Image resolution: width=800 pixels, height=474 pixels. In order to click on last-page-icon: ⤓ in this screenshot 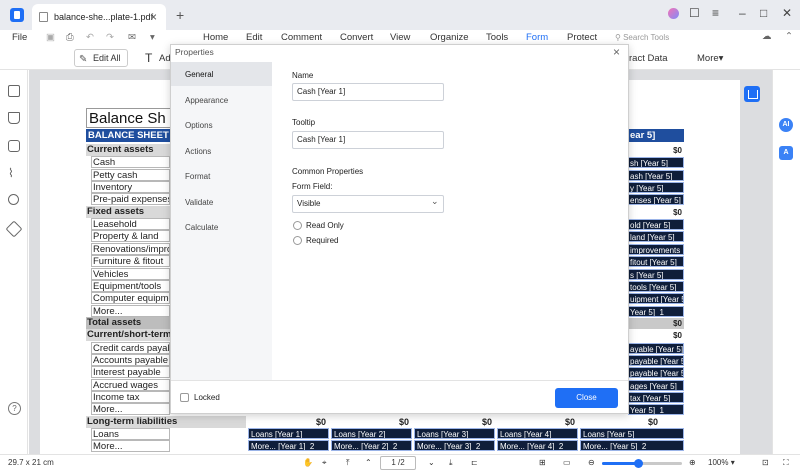, I will do `click(451, 463)`.